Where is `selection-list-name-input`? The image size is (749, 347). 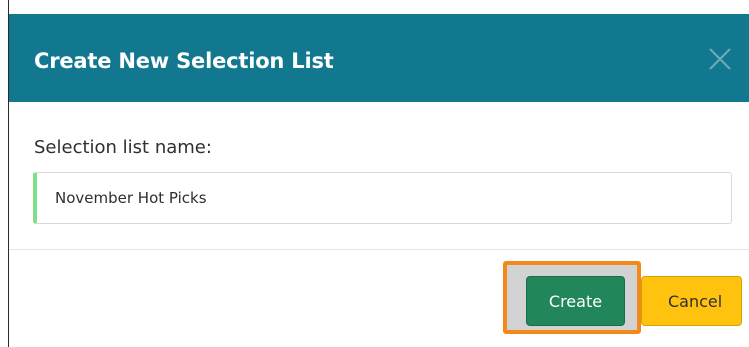 selection-list-name-input is located at coordinates (382, 198).